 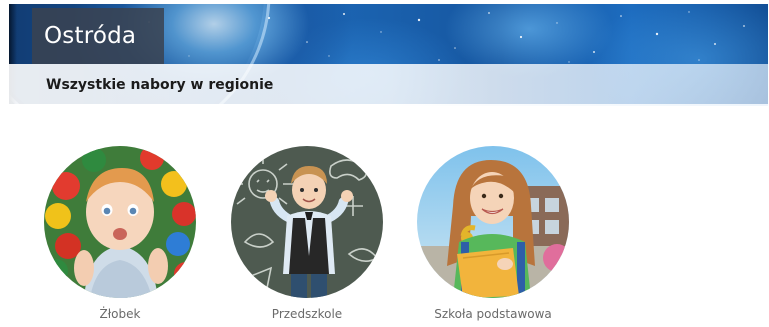 I want to click on category-tile-zlobek: Żłobek, so click(x=120, y=233).